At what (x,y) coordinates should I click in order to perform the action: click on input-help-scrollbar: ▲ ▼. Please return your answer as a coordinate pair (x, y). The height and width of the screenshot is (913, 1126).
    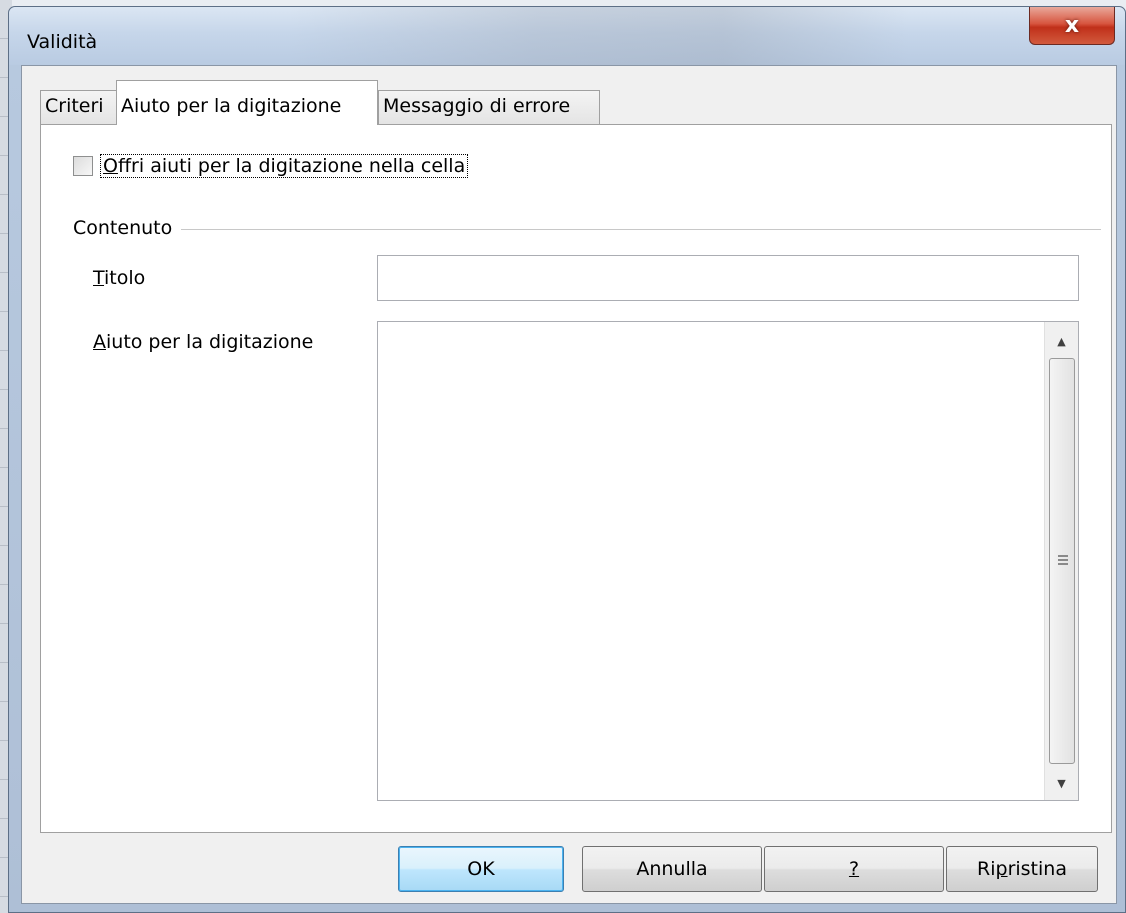
    Looking at the image, I should click on (1061, 561).